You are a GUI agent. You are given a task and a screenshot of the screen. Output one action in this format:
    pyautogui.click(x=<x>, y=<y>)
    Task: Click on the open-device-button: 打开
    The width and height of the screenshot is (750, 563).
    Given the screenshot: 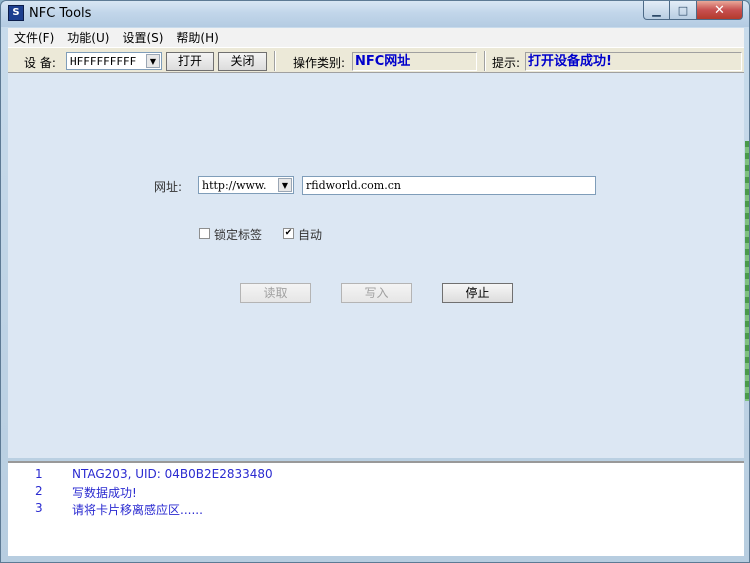 What is the action you would take?
    pyautogui.click(x=190, y=61)
    